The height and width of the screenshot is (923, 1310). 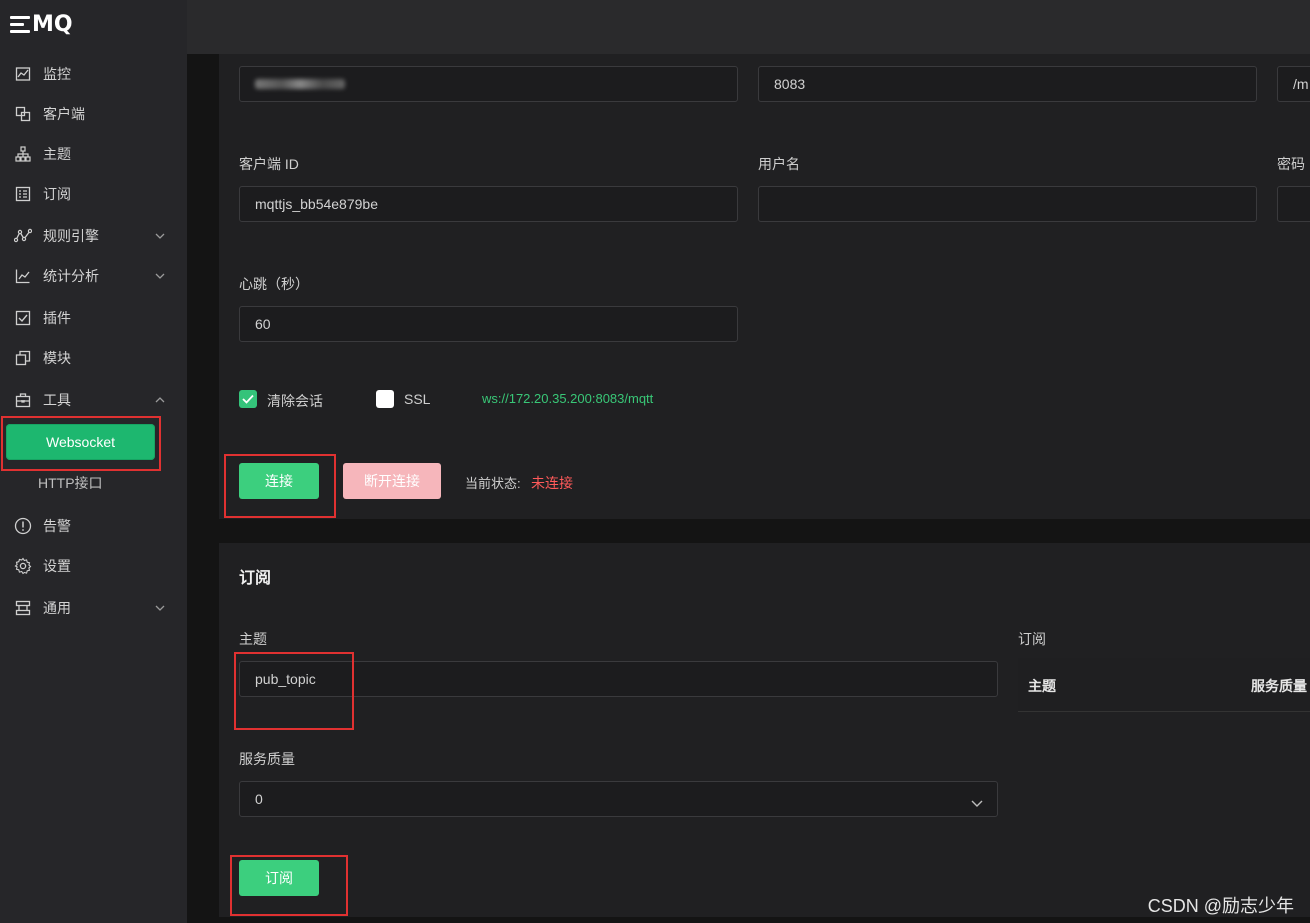 What do you see at coordinates (80, 442) in the screenshot?
I see `sidebar-subitem-websocket: Websocket` at bounding box center [80, 442].